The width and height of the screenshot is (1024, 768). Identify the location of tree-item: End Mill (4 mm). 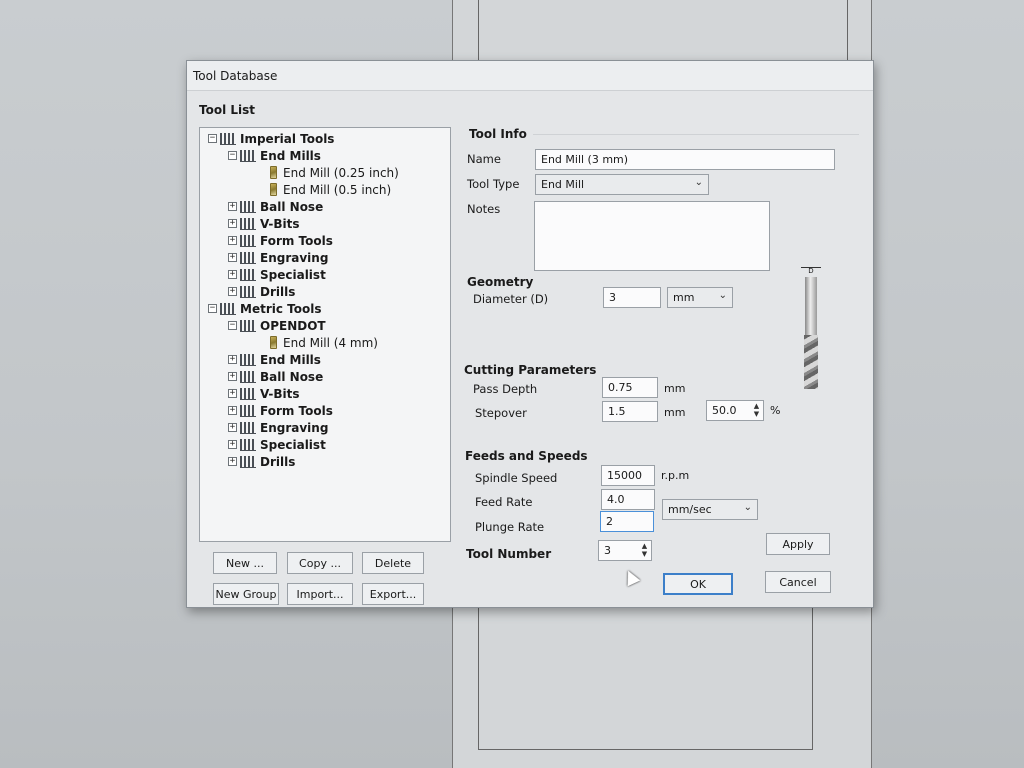
(325, 342).